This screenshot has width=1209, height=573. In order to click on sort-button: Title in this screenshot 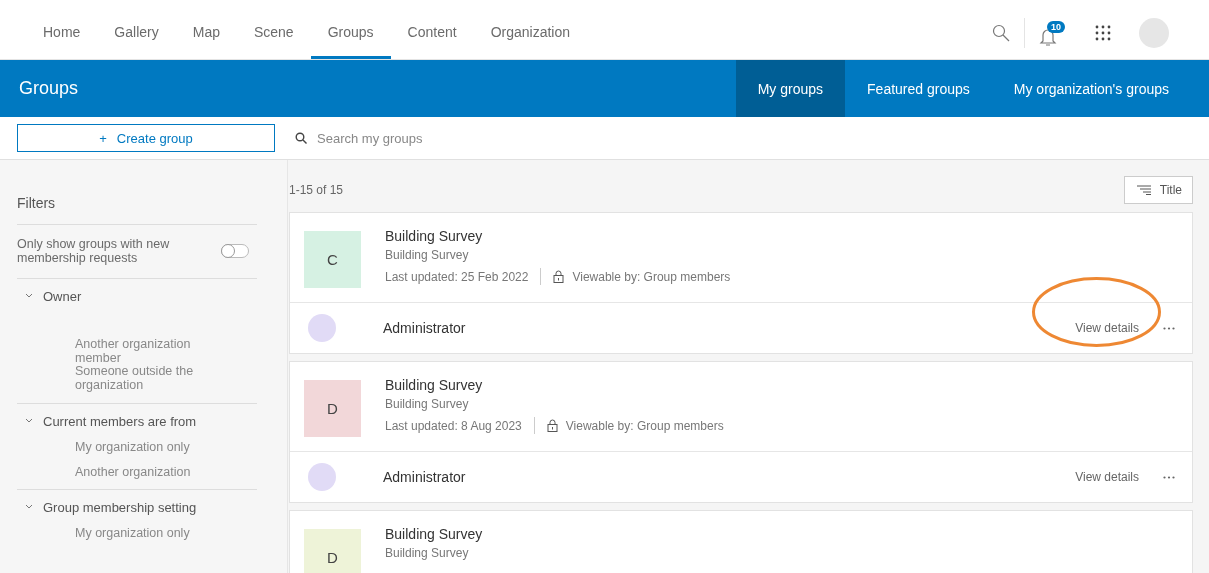, I will do `click(1158, 190)`.